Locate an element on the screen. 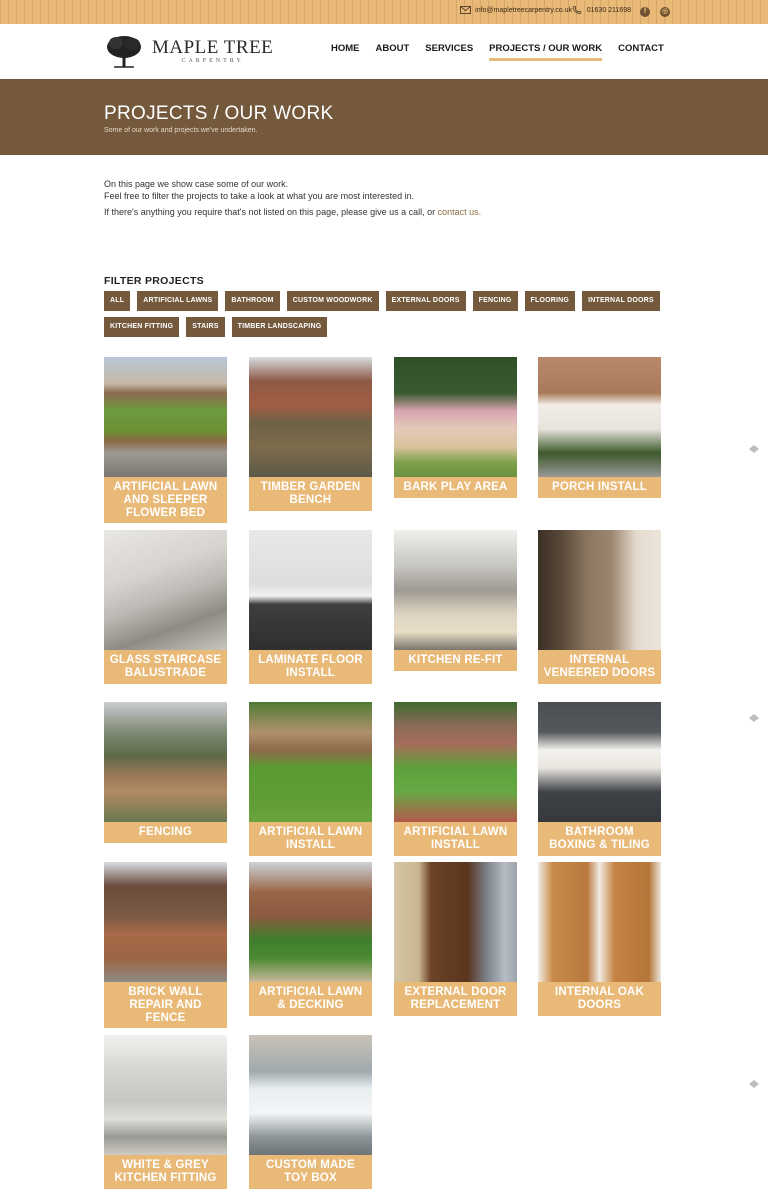 This screenshot has width=768, height=1203. filter-flooring: FLOORING is located at coordinates (550, 301).